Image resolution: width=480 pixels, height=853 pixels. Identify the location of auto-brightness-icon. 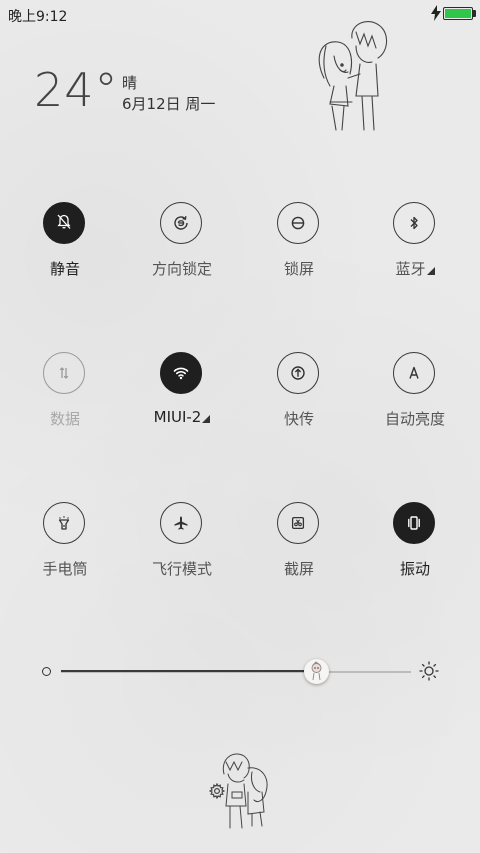
(414, 372).